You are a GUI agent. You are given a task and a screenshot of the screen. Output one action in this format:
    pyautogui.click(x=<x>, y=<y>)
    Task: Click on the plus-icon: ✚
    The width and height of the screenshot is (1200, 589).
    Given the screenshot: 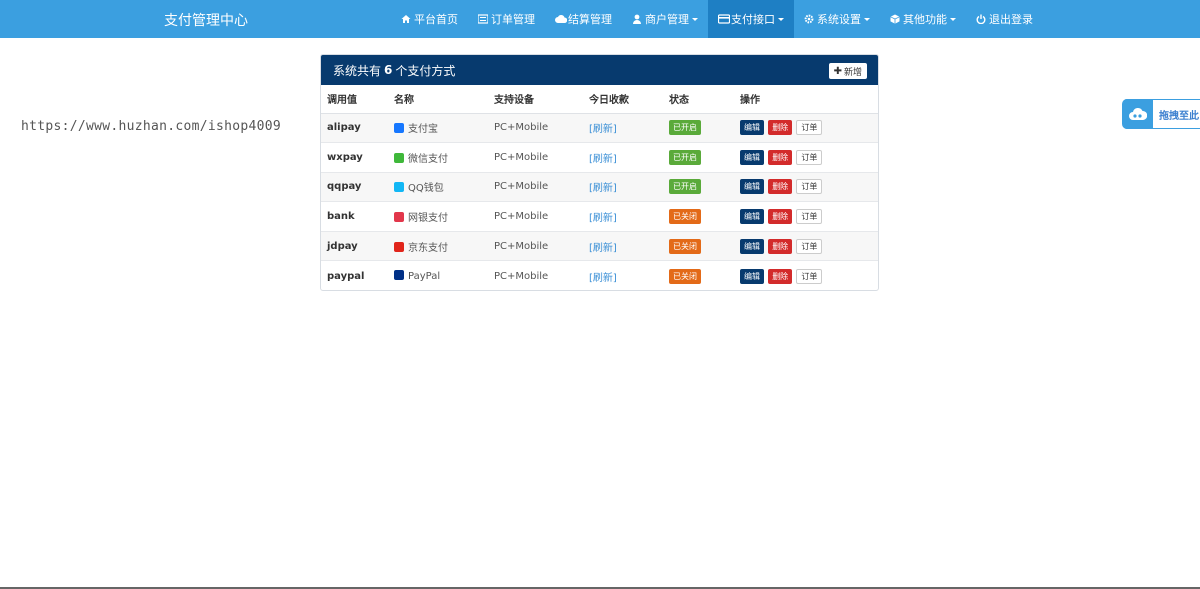 What is the action you would take?
    pyautogui.click(x=837, y=71)
    